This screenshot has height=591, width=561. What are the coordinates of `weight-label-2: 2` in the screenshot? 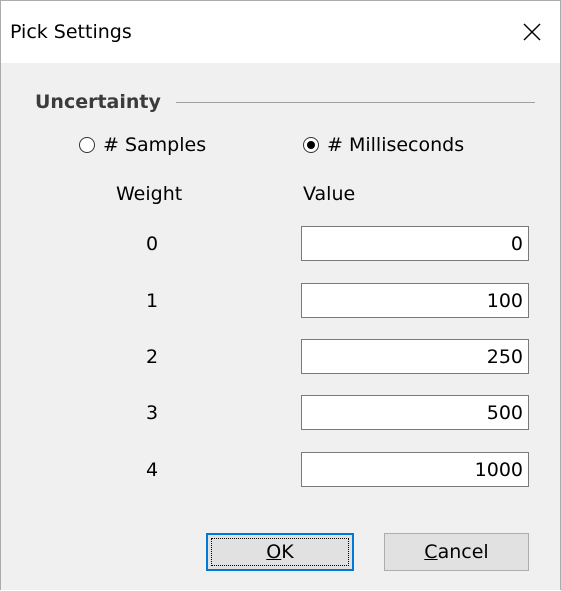 It's located at (152, 357).